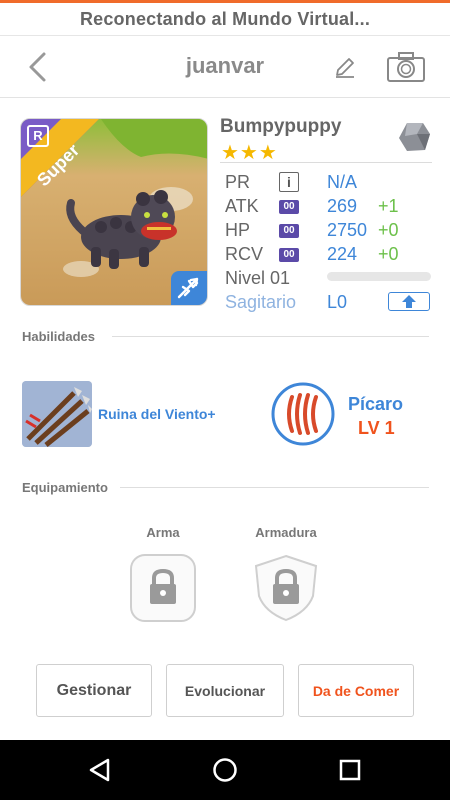  I want to click on claw-marks-icon, so click(303, 414).